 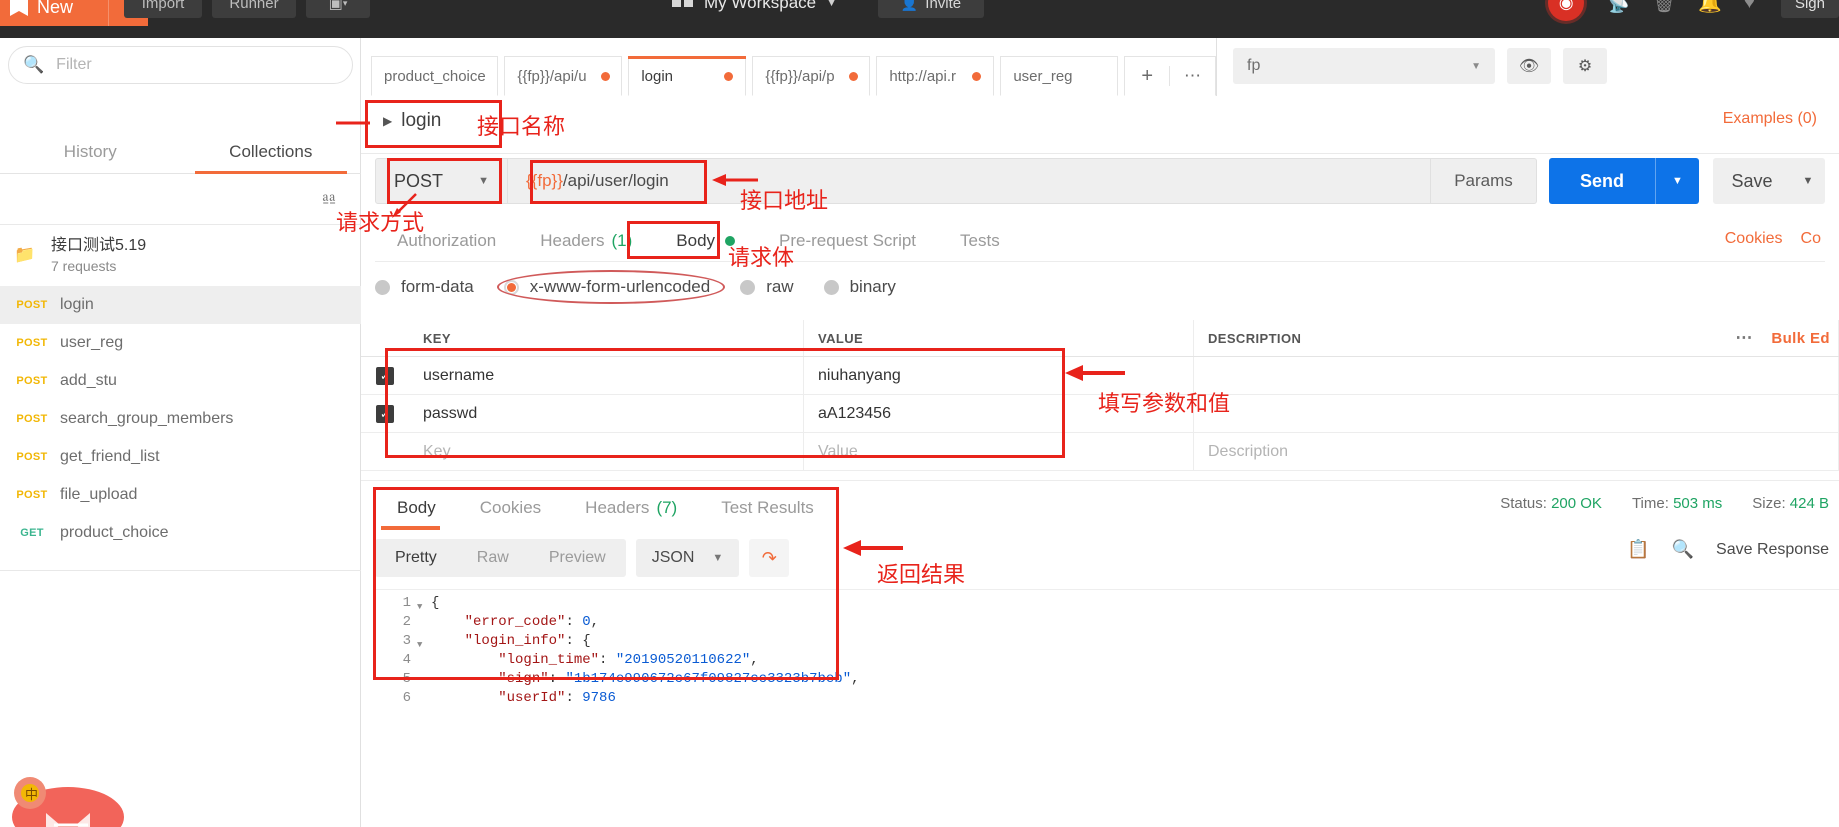 What do you see at coordinates (1618, 7) in the screenshot?
I see `satellite-icon: 📡` at bounding box center [1618, 7].